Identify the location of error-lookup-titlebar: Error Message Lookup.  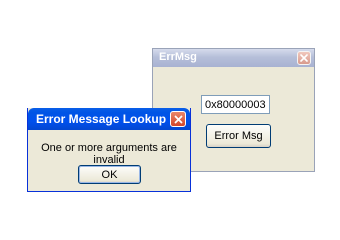
(109, 119).